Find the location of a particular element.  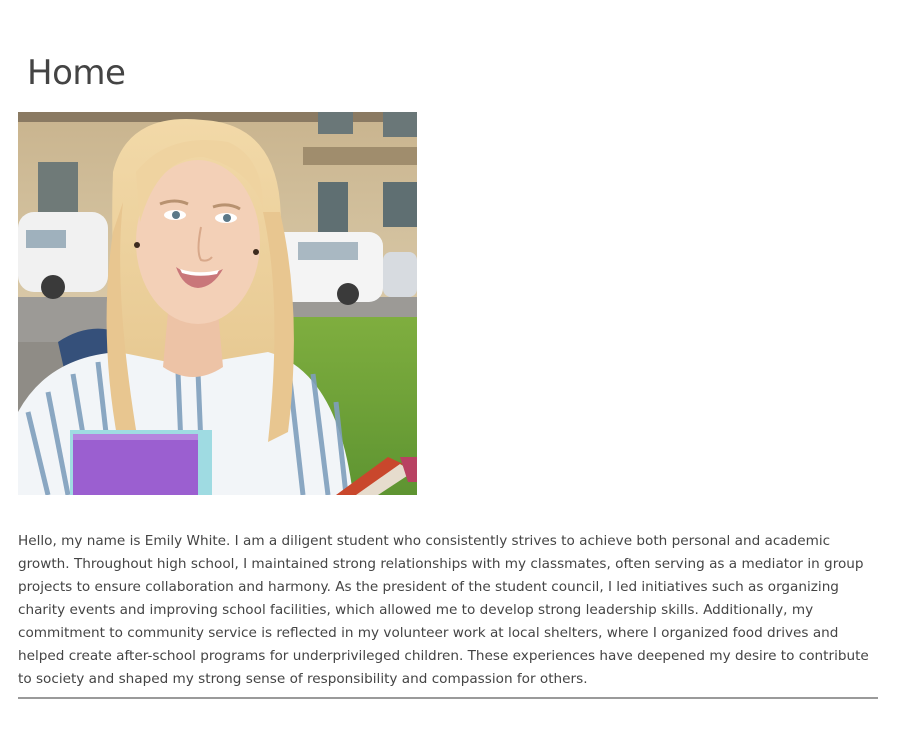

divider is located at coordinates (448, 698).